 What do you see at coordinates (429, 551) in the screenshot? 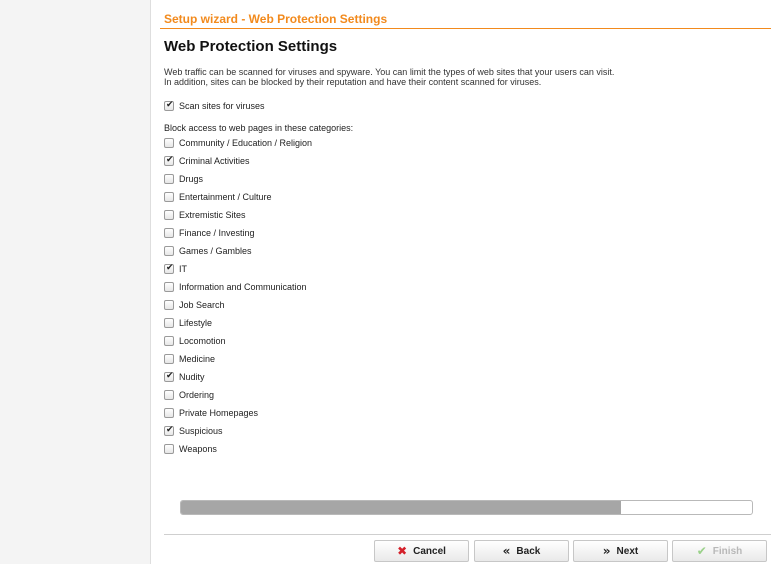
I see `cancel-button-label: Cancel` at bounding box center [429, 551].